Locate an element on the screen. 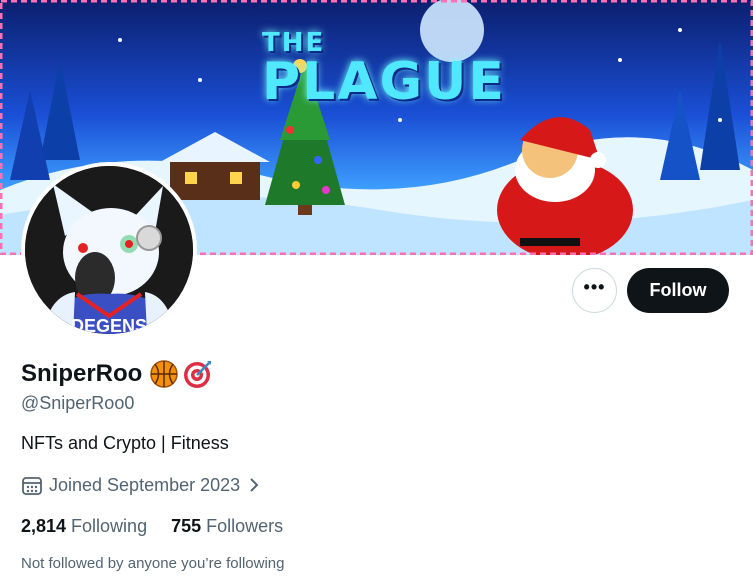 Image resolution: width=753 pixels, height=579 pixels. following-link: 2,814 Following is located at coordinates (84, 526).